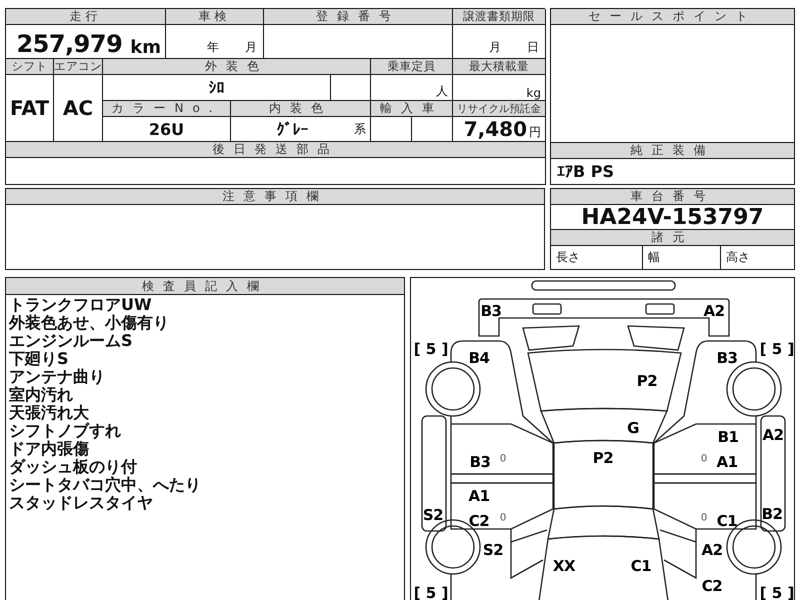  What do you see at coordinates (86, 17) in the screenshot?
I see `header-cell: 走行` at bounding box center [86, 17].